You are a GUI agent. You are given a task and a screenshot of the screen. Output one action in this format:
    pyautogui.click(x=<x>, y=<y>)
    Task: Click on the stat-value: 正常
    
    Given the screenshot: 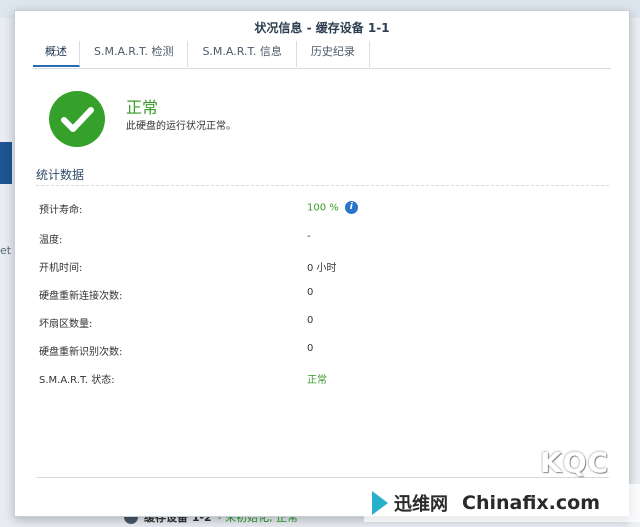 What is the action you would take?
    pyautogui.click(x=317, y=380)
    